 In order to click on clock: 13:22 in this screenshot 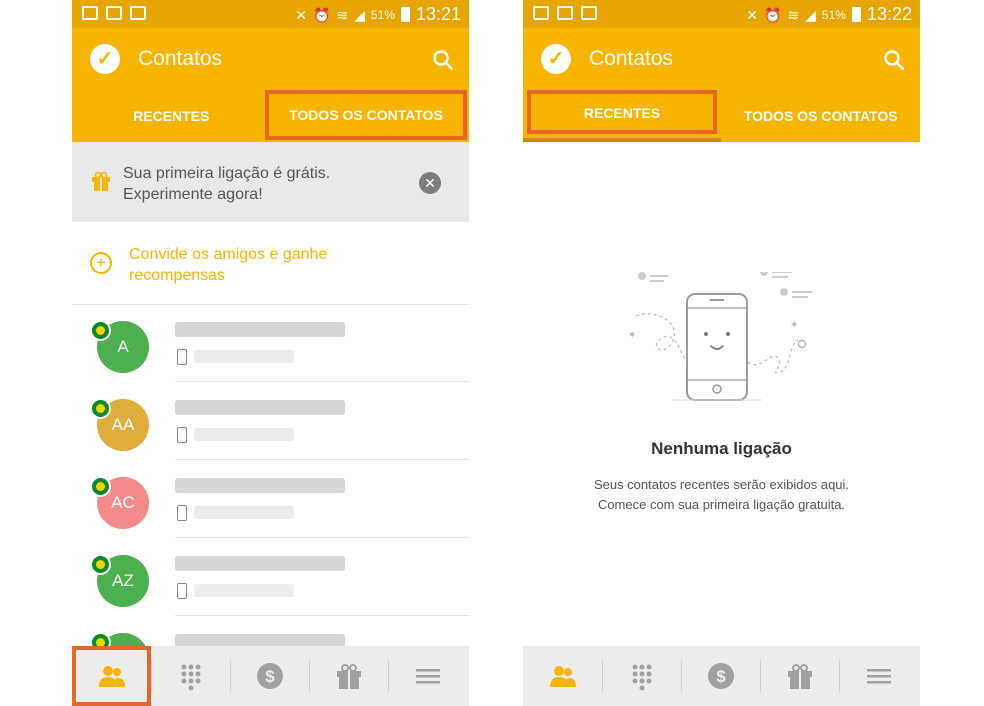, I will do `click(889, 14)`.